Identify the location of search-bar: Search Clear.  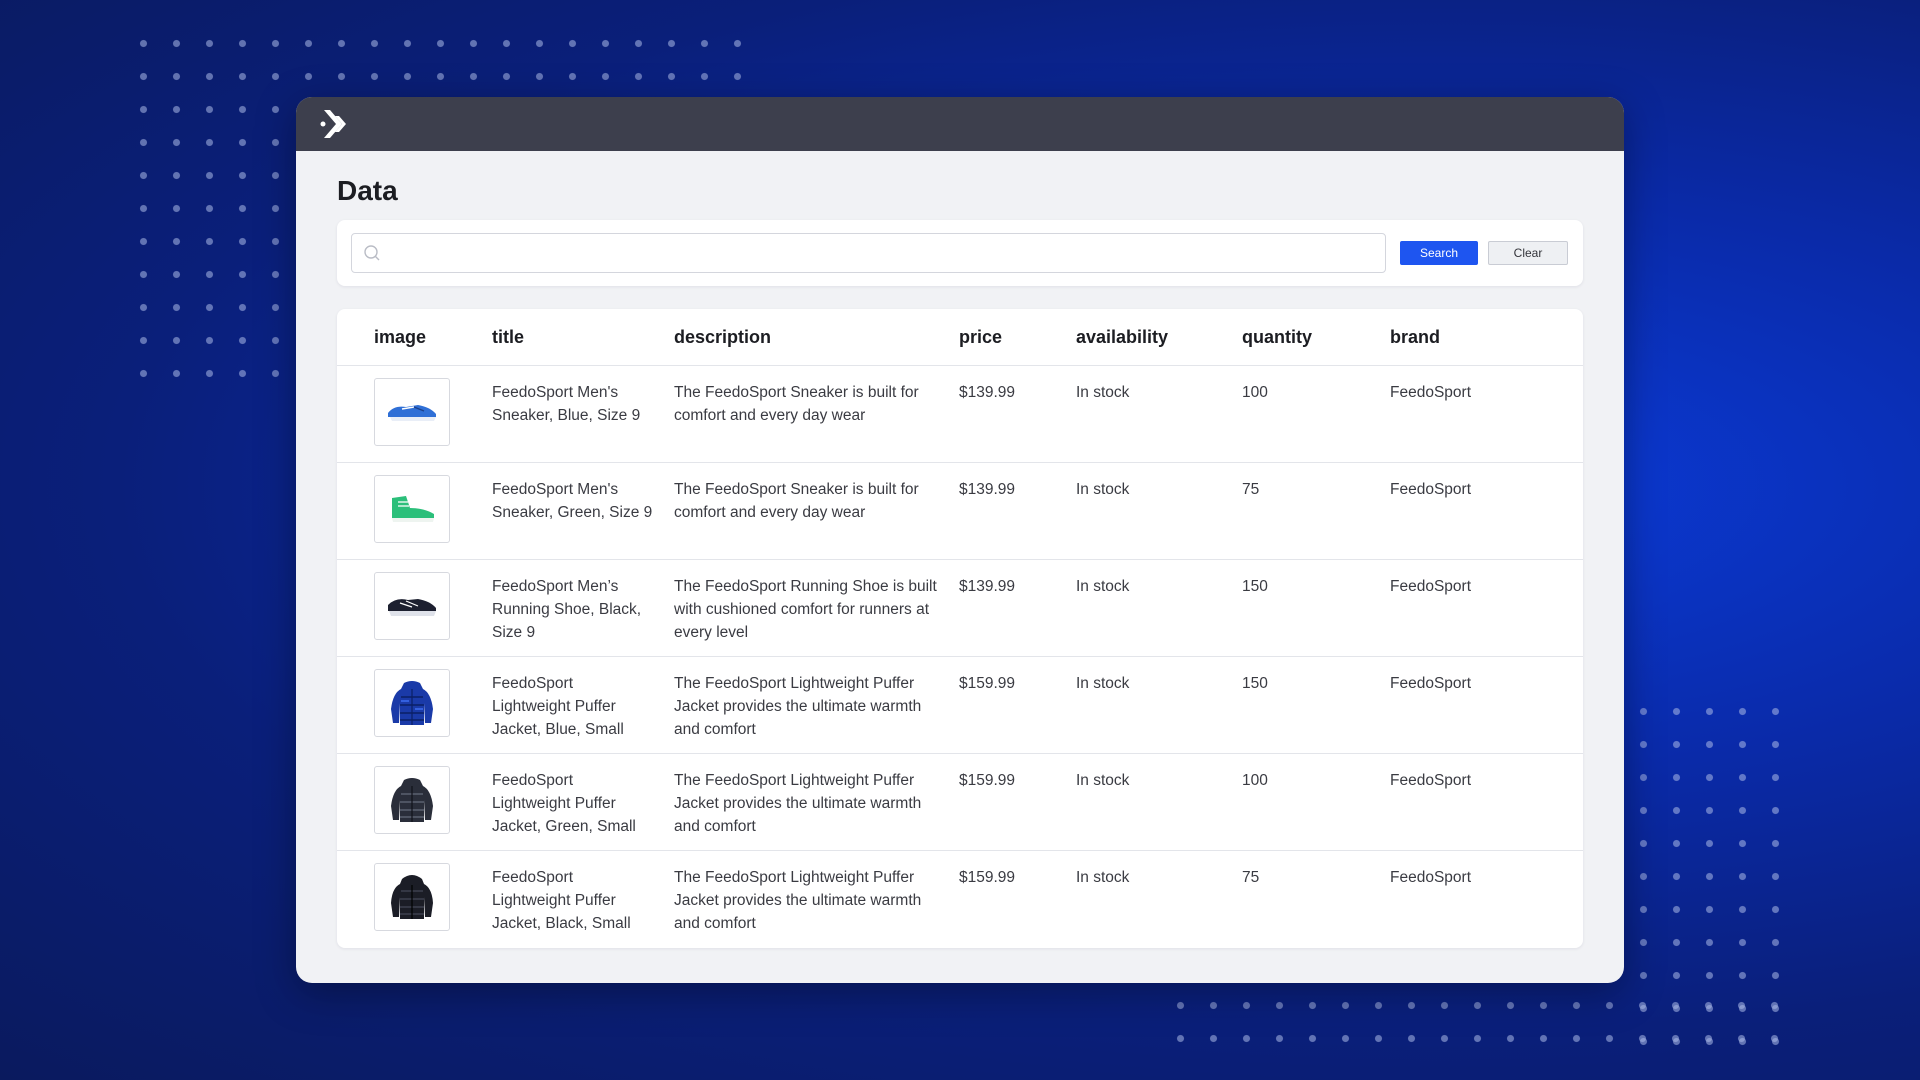
(960, 253).